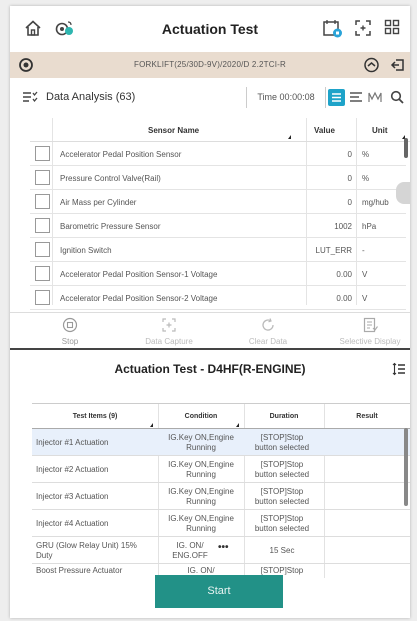 The width and height of the screenshot is (417, 621). I want to click on table-row: Pressure Control Valve(Rail) 0 %, so click(218, 178).